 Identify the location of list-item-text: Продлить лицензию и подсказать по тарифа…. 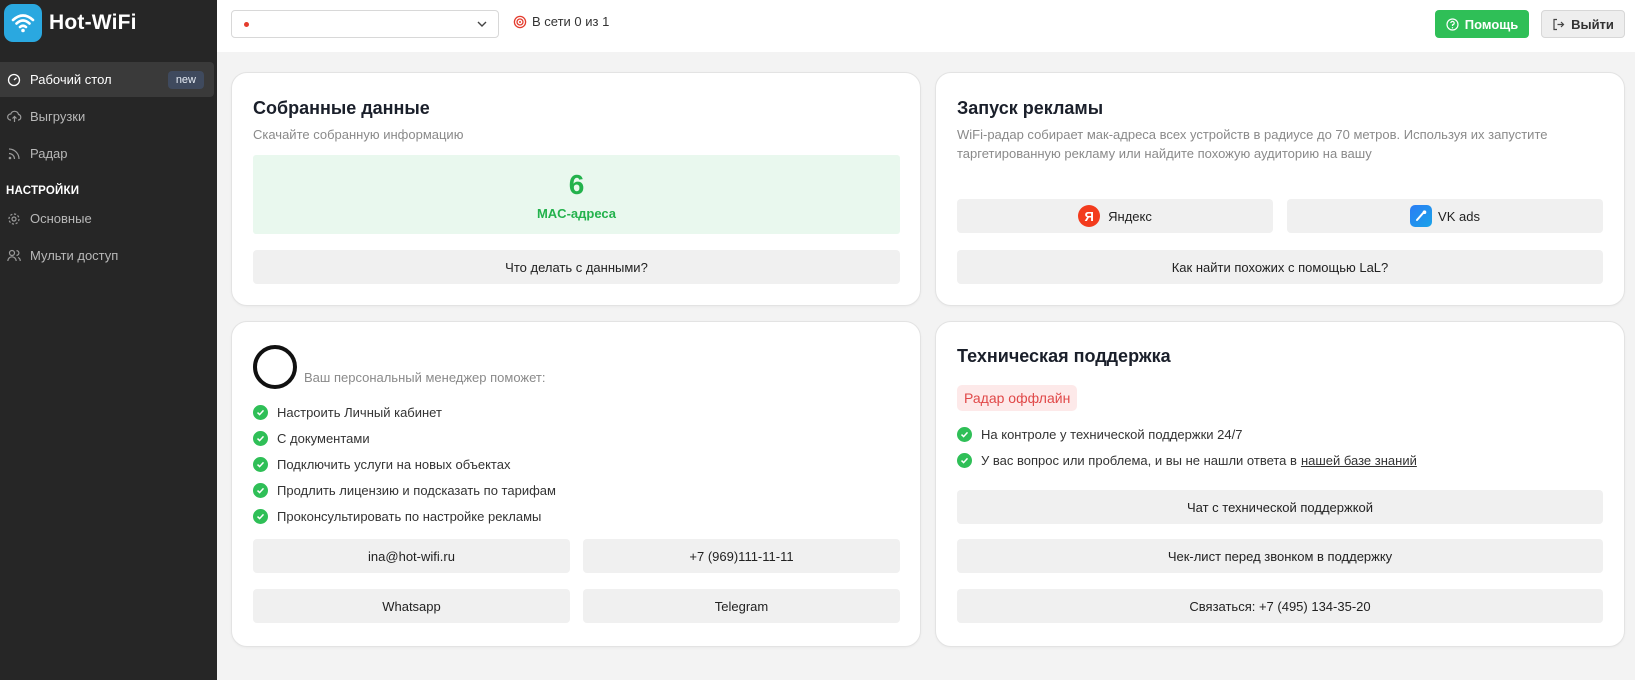
(416, 490).